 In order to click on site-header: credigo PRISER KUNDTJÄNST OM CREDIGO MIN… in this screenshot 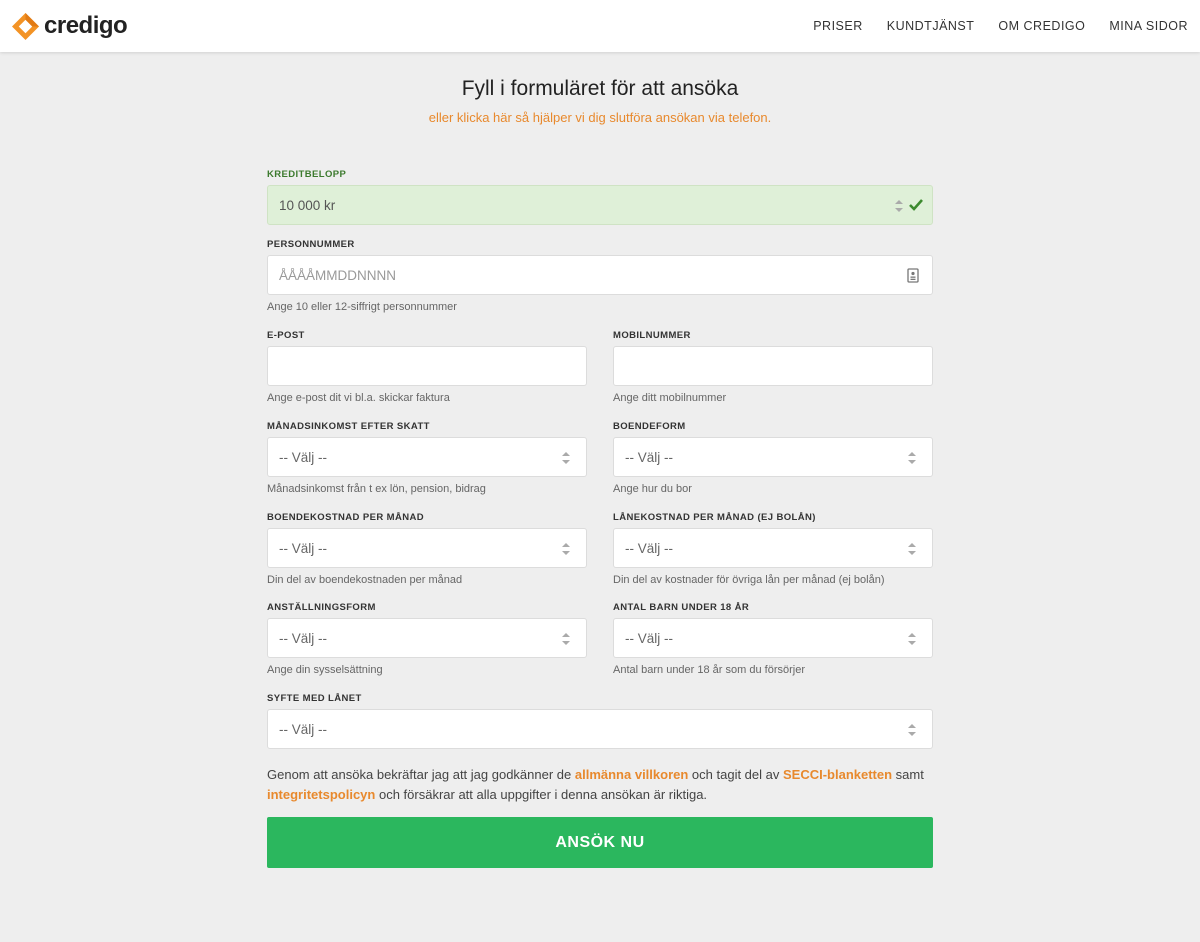, I will do `click(600, 26)`.